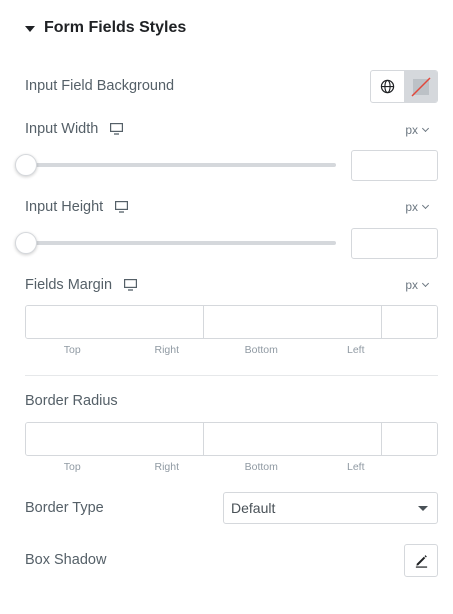 The height and width of the screenshot is (614, 453). What do you see at coordinates (293, 439) in the screenshot?
I see `radius-right-input` at bounding box center [293, 439].